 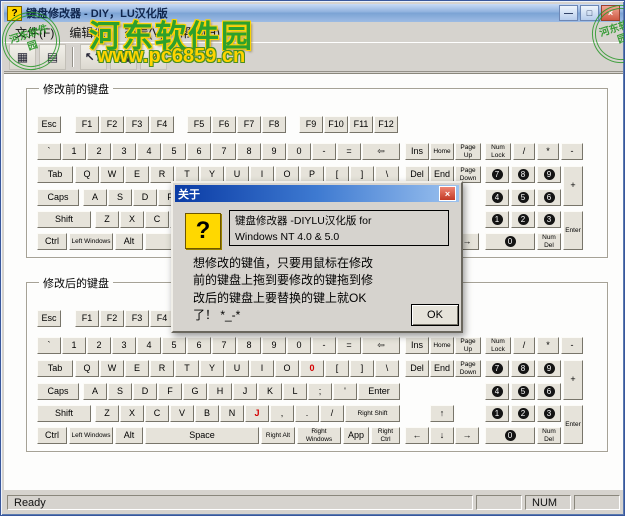 I want to click on key-comma: ,, so click(x=282, y=413).